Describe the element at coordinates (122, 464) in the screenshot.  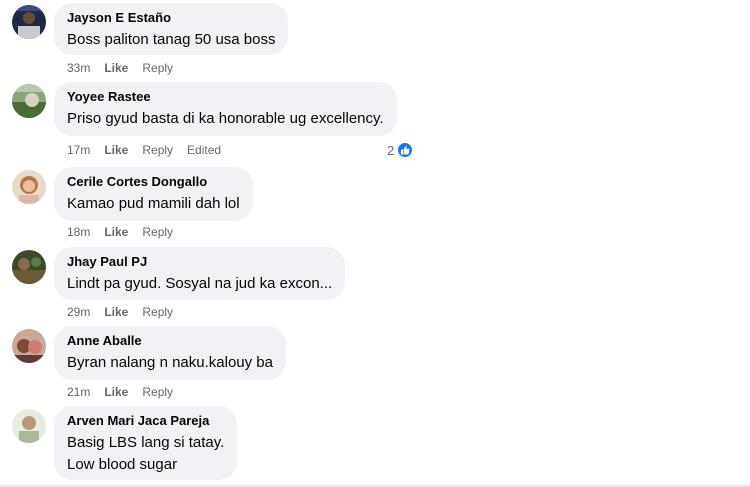
I see `comment-text: Low blood sugar` at that location.